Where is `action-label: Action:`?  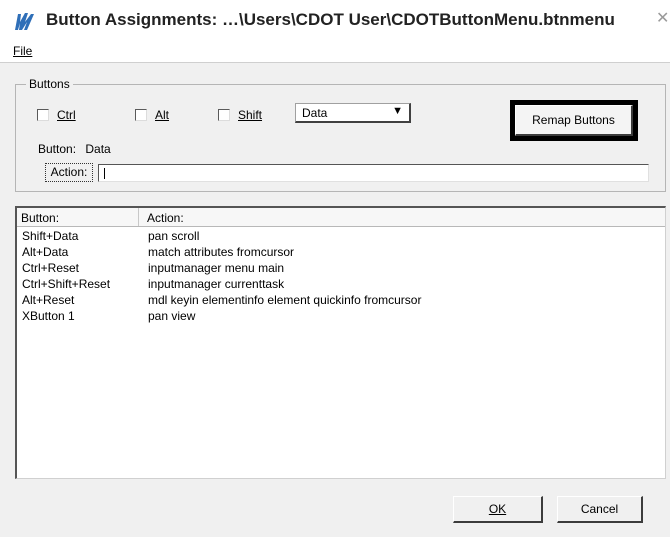 action-label: Action: is located at coordinates (69, 172).